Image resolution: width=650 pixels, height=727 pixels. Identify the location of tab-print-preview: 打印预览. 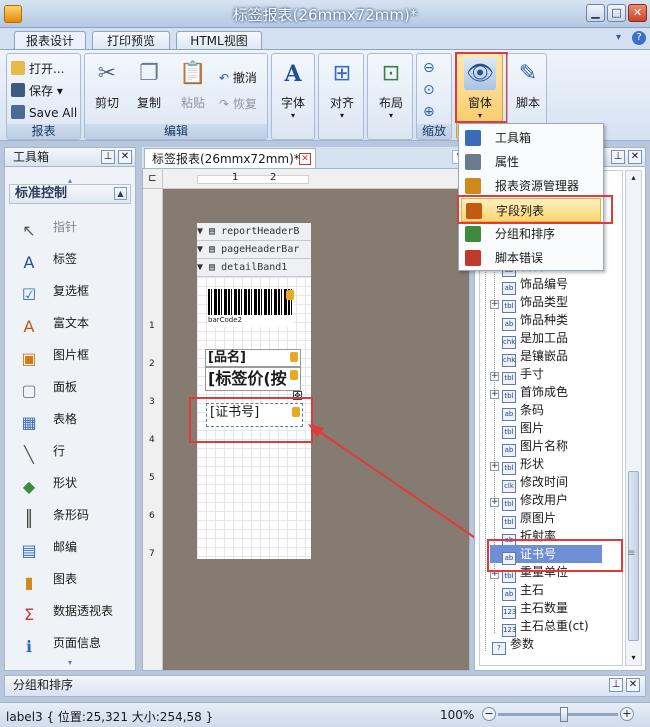
(131, 40).